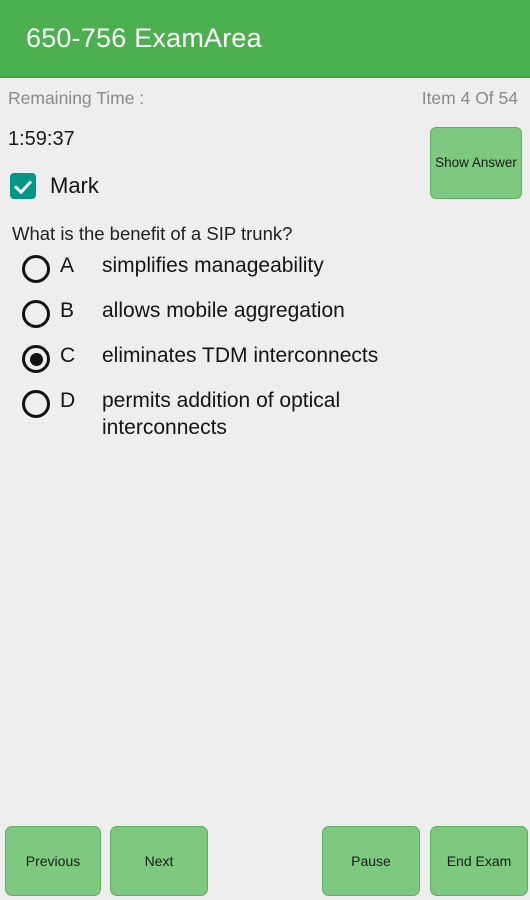  Describe the element at coordinates (67, 310) in the screenshot. I see `answer-option-letter: B` at that location.